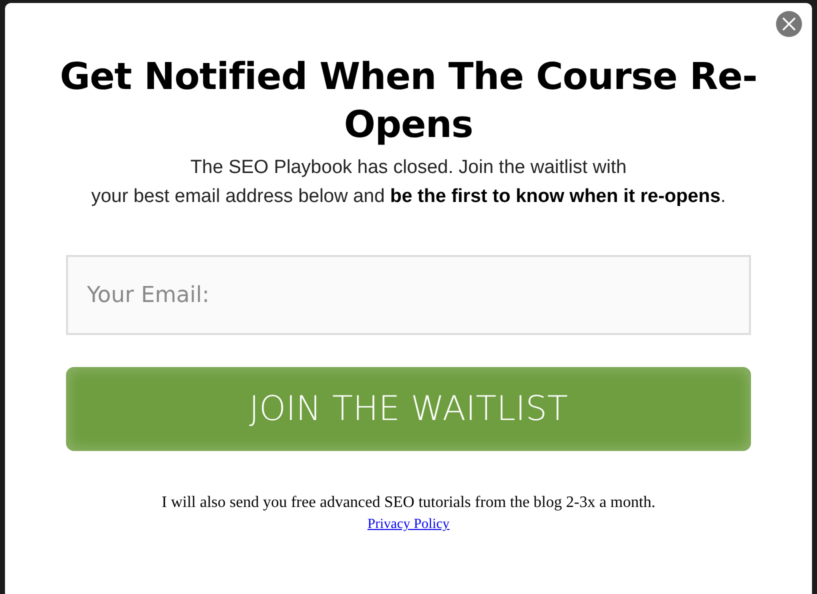  What do you see at coordinates (408, 525) in the screenshot?
I see `privacy-policy-link: Privacy Policy` at bounding box center [408, 525].